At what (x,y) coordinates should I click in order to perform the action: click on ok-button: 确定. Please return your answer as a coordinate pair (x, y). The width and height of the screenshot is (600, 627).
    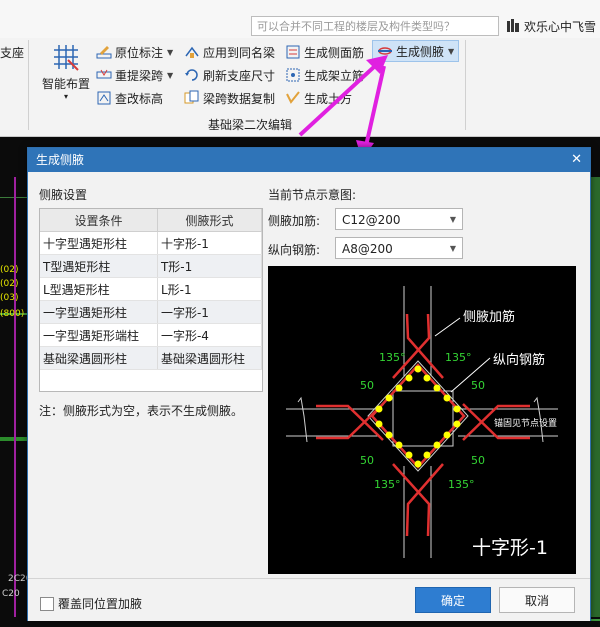
    Looking at the image, I should click on (453, 600).